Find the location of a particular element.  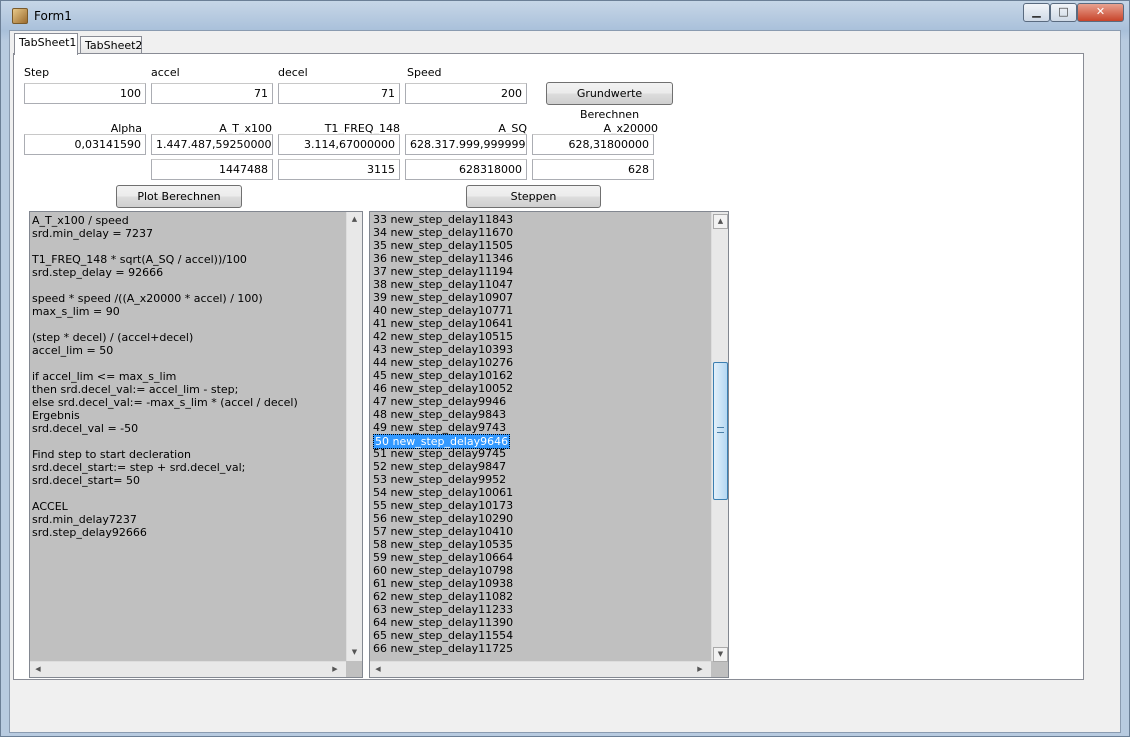

list-item: 58 new_step_delay10535 is located at coordinates (540, 544).